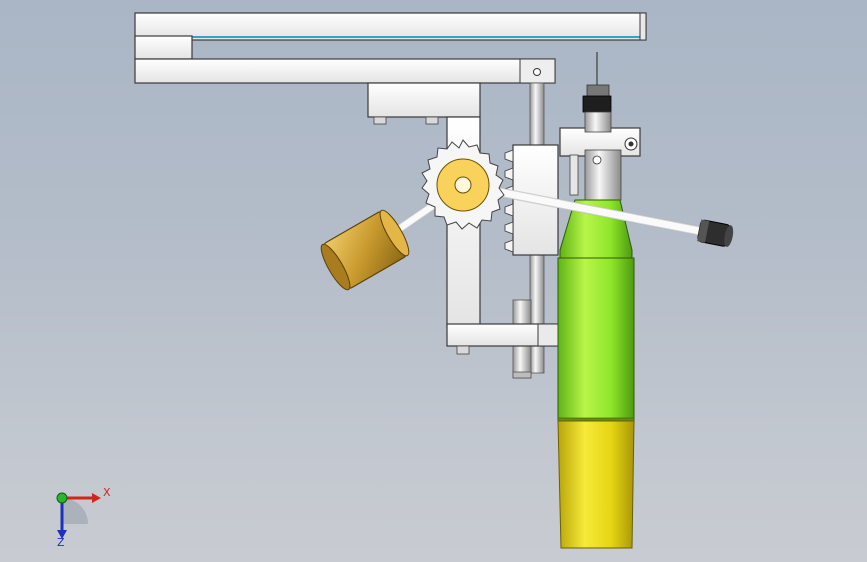  What do you see at coordinates (390, 36) in the screenshot?
I see `frame-top-bar-icon` at bounding box center [390, 36].